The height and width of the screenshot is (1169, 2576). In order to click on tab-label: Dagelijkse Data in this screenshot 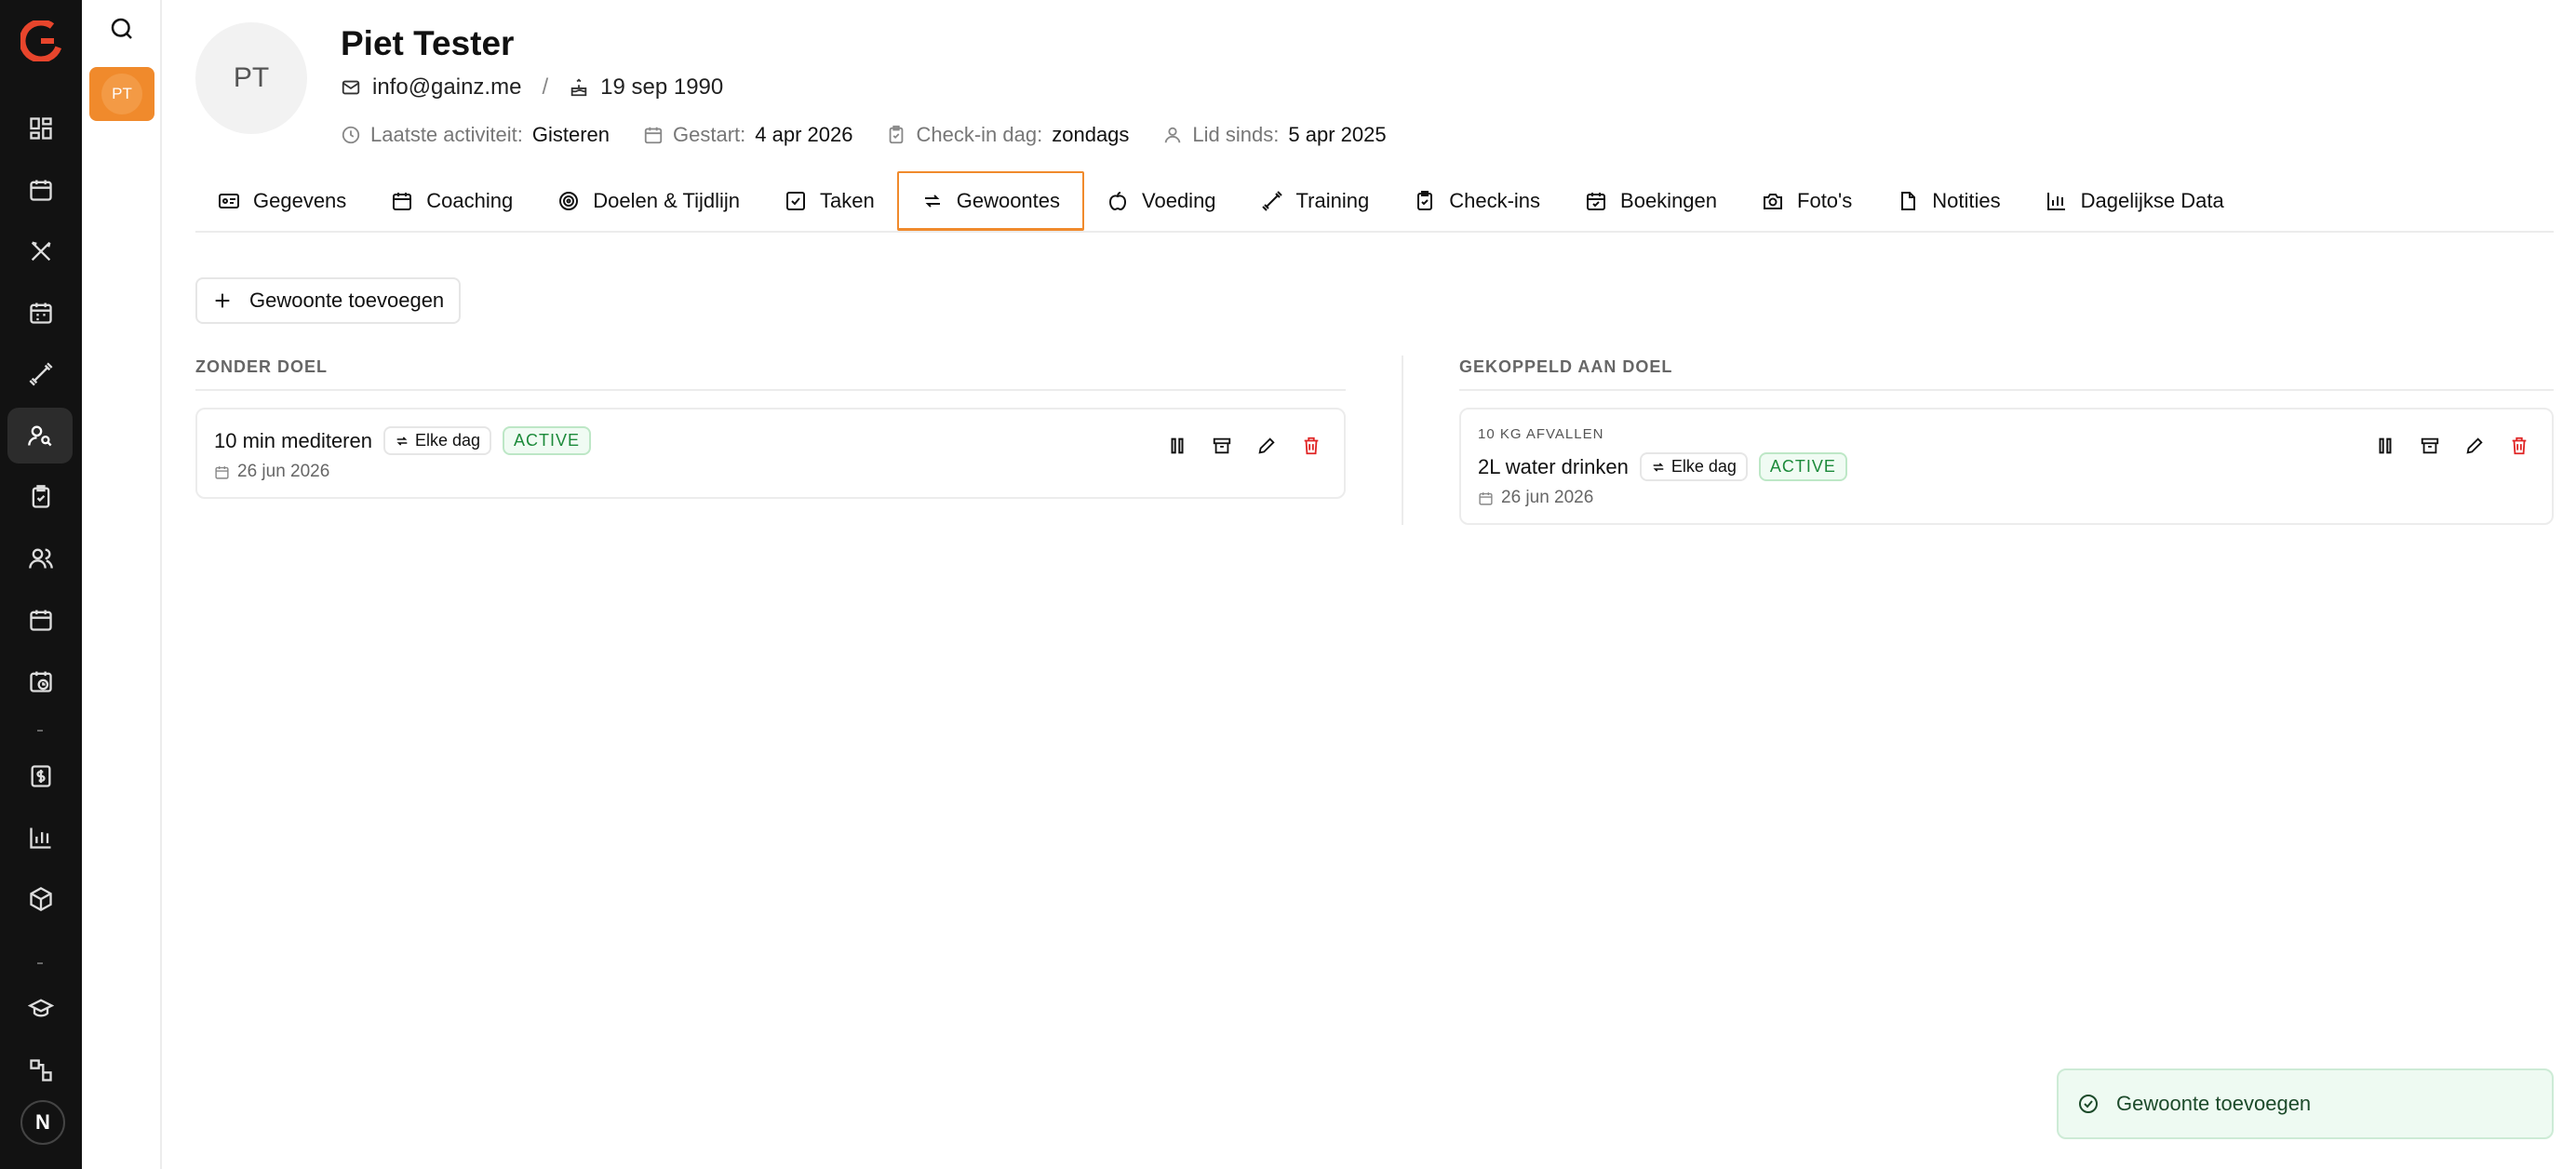, I will do `click(2152, 200)`.